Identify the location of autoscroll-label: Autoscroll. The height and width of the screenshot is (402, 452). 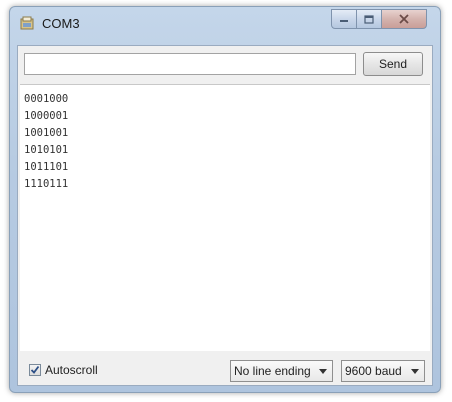
(71, 370).